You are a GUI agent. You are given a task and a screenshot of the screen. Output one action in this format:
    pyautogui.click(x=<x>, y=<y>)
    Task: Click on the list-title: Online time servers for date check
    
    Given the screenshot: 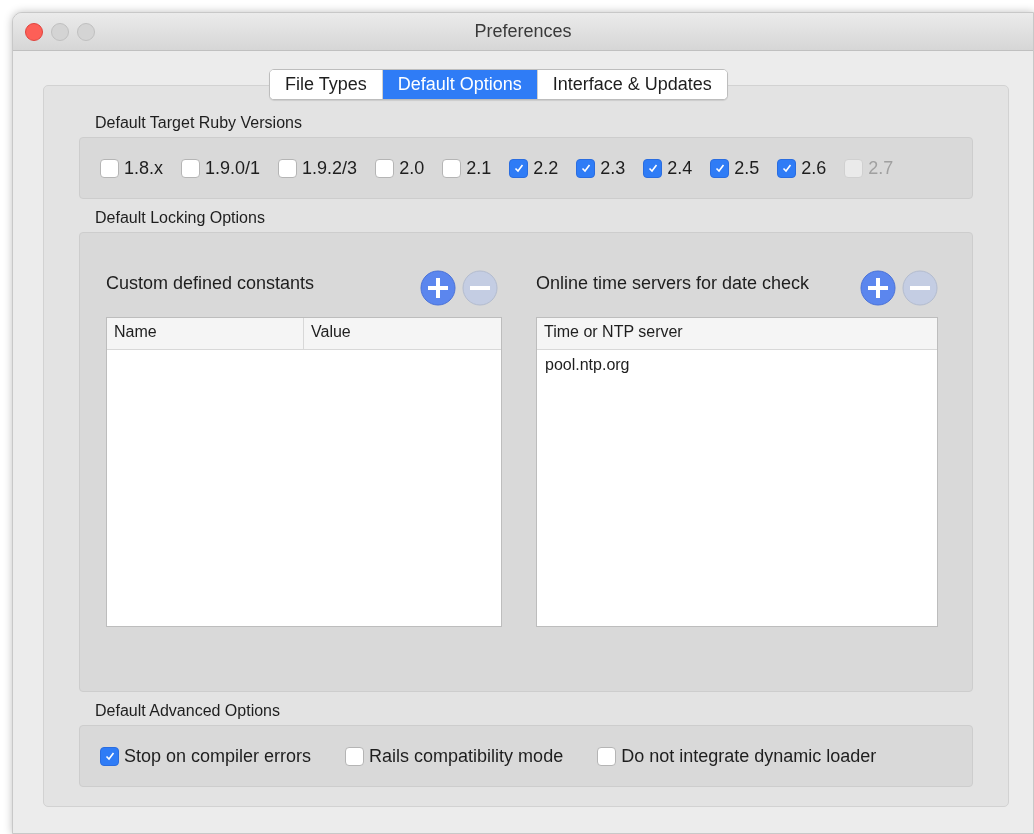 What is the action you would take?
    pyautogui.click(x=673, y=283)
    